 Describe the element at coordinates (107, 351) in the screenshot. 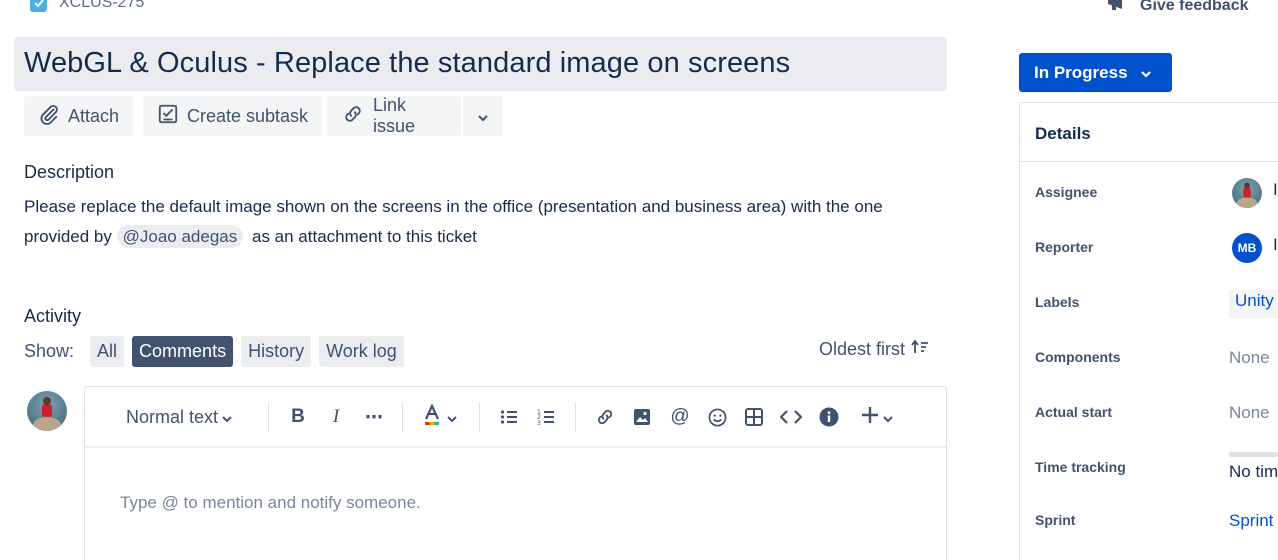

I see `filter-all: All` at that location.